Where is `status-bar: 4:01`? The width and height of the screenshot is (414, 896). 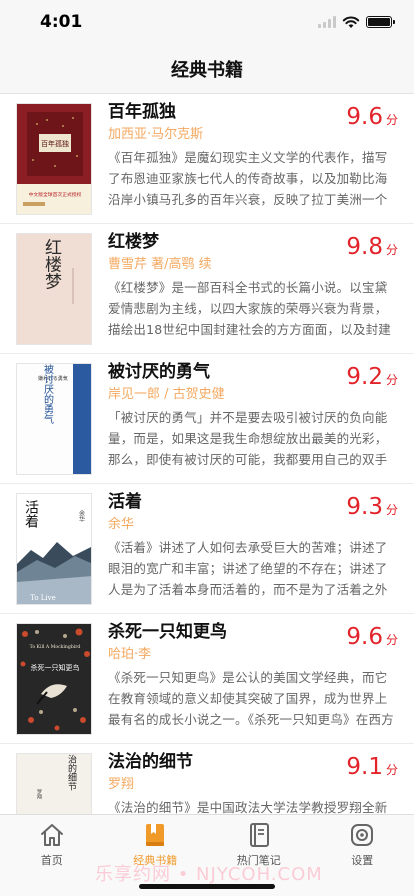 status-bar: 4:01 is located at coordinates (207, 22).